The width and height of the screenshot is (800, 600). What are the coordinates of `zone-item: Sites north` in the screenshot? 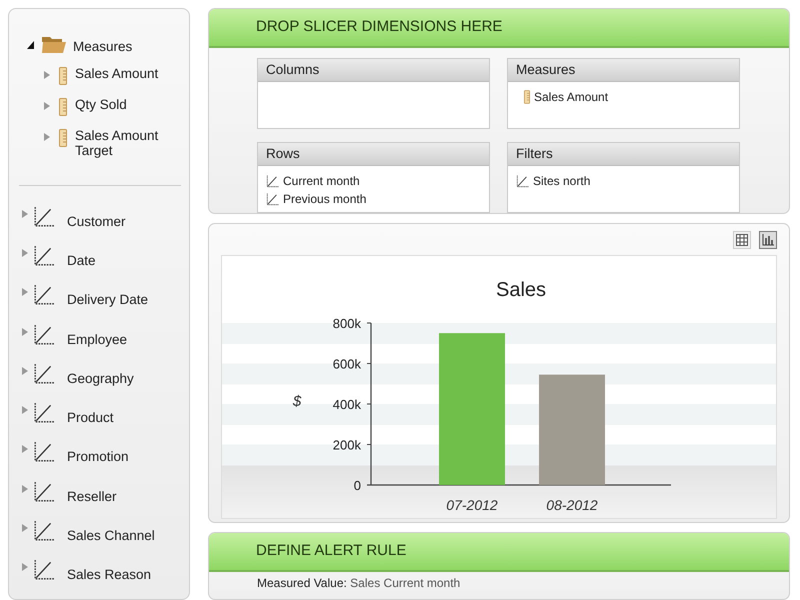 It's located at (561, 181).